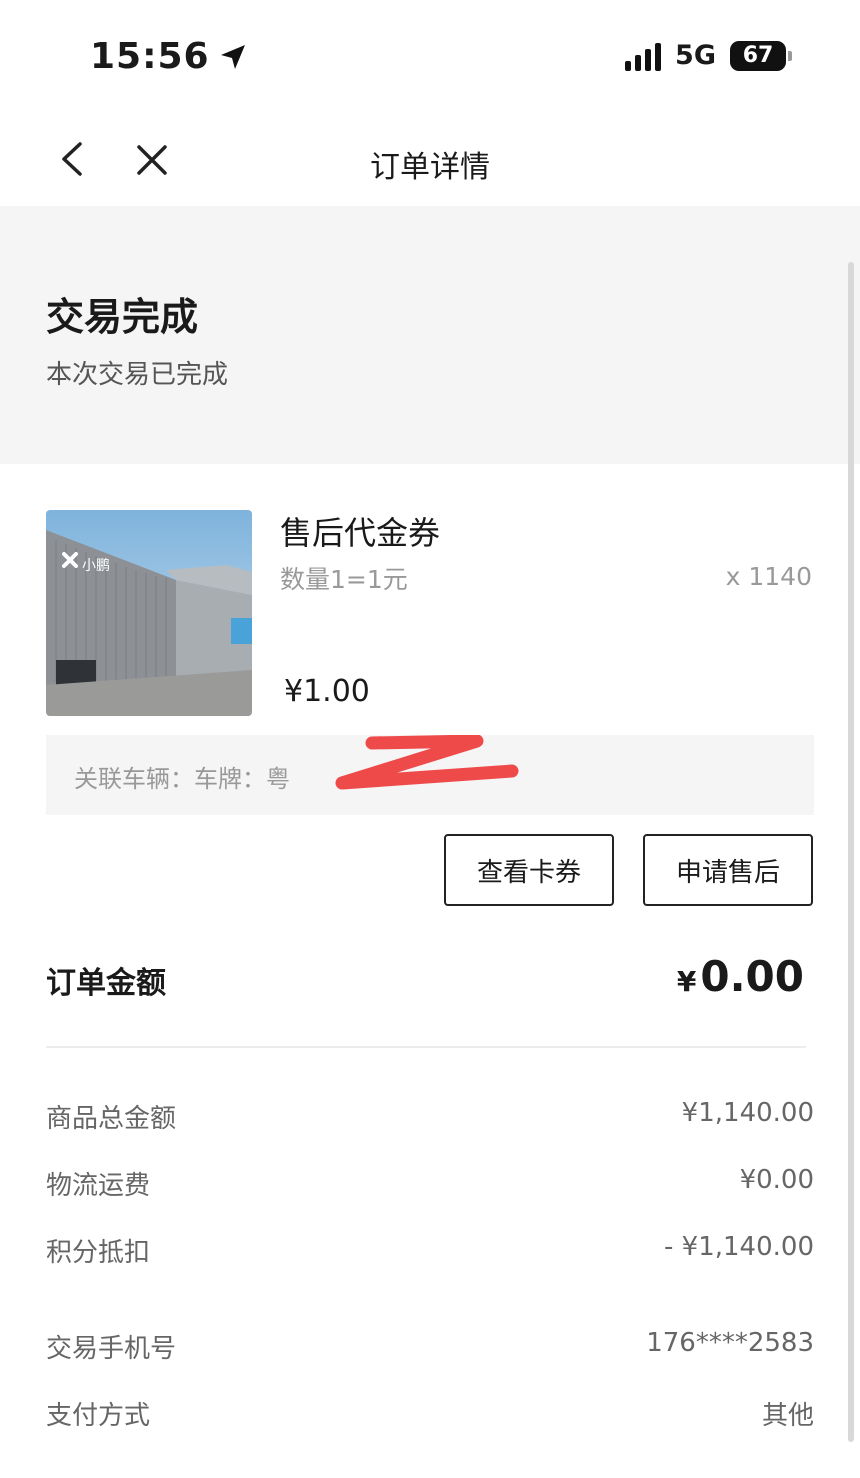 The height and width of the screenshot is (1478, 860). What do you see at coordinates (768, 576) in the screenshot?
I see `product-quantity: x 1140` at bounding box center [768, 576].